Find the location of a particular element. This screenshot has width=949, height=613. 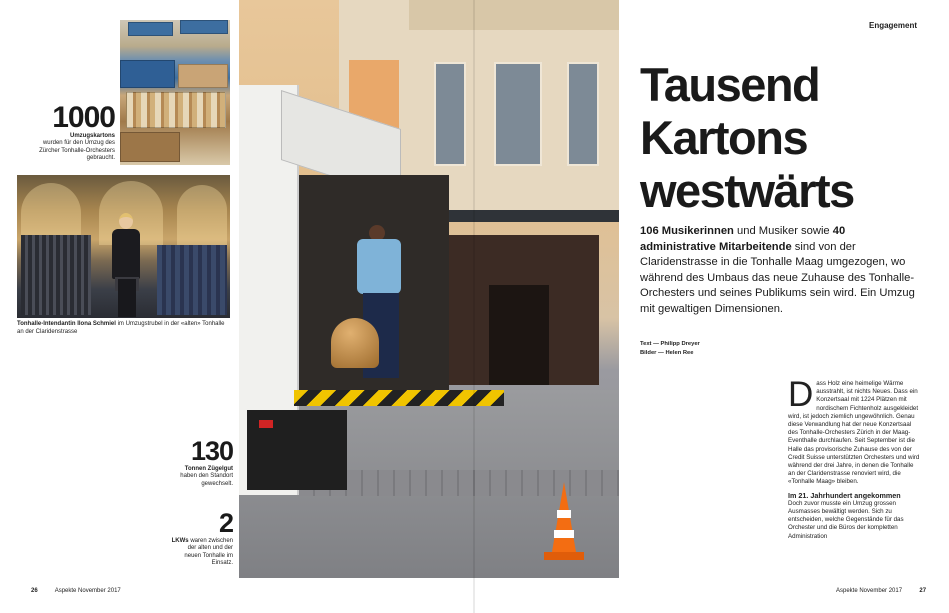

lead-bold-musicians: 106 Musikerinnen is located at coordinates (687, 231).